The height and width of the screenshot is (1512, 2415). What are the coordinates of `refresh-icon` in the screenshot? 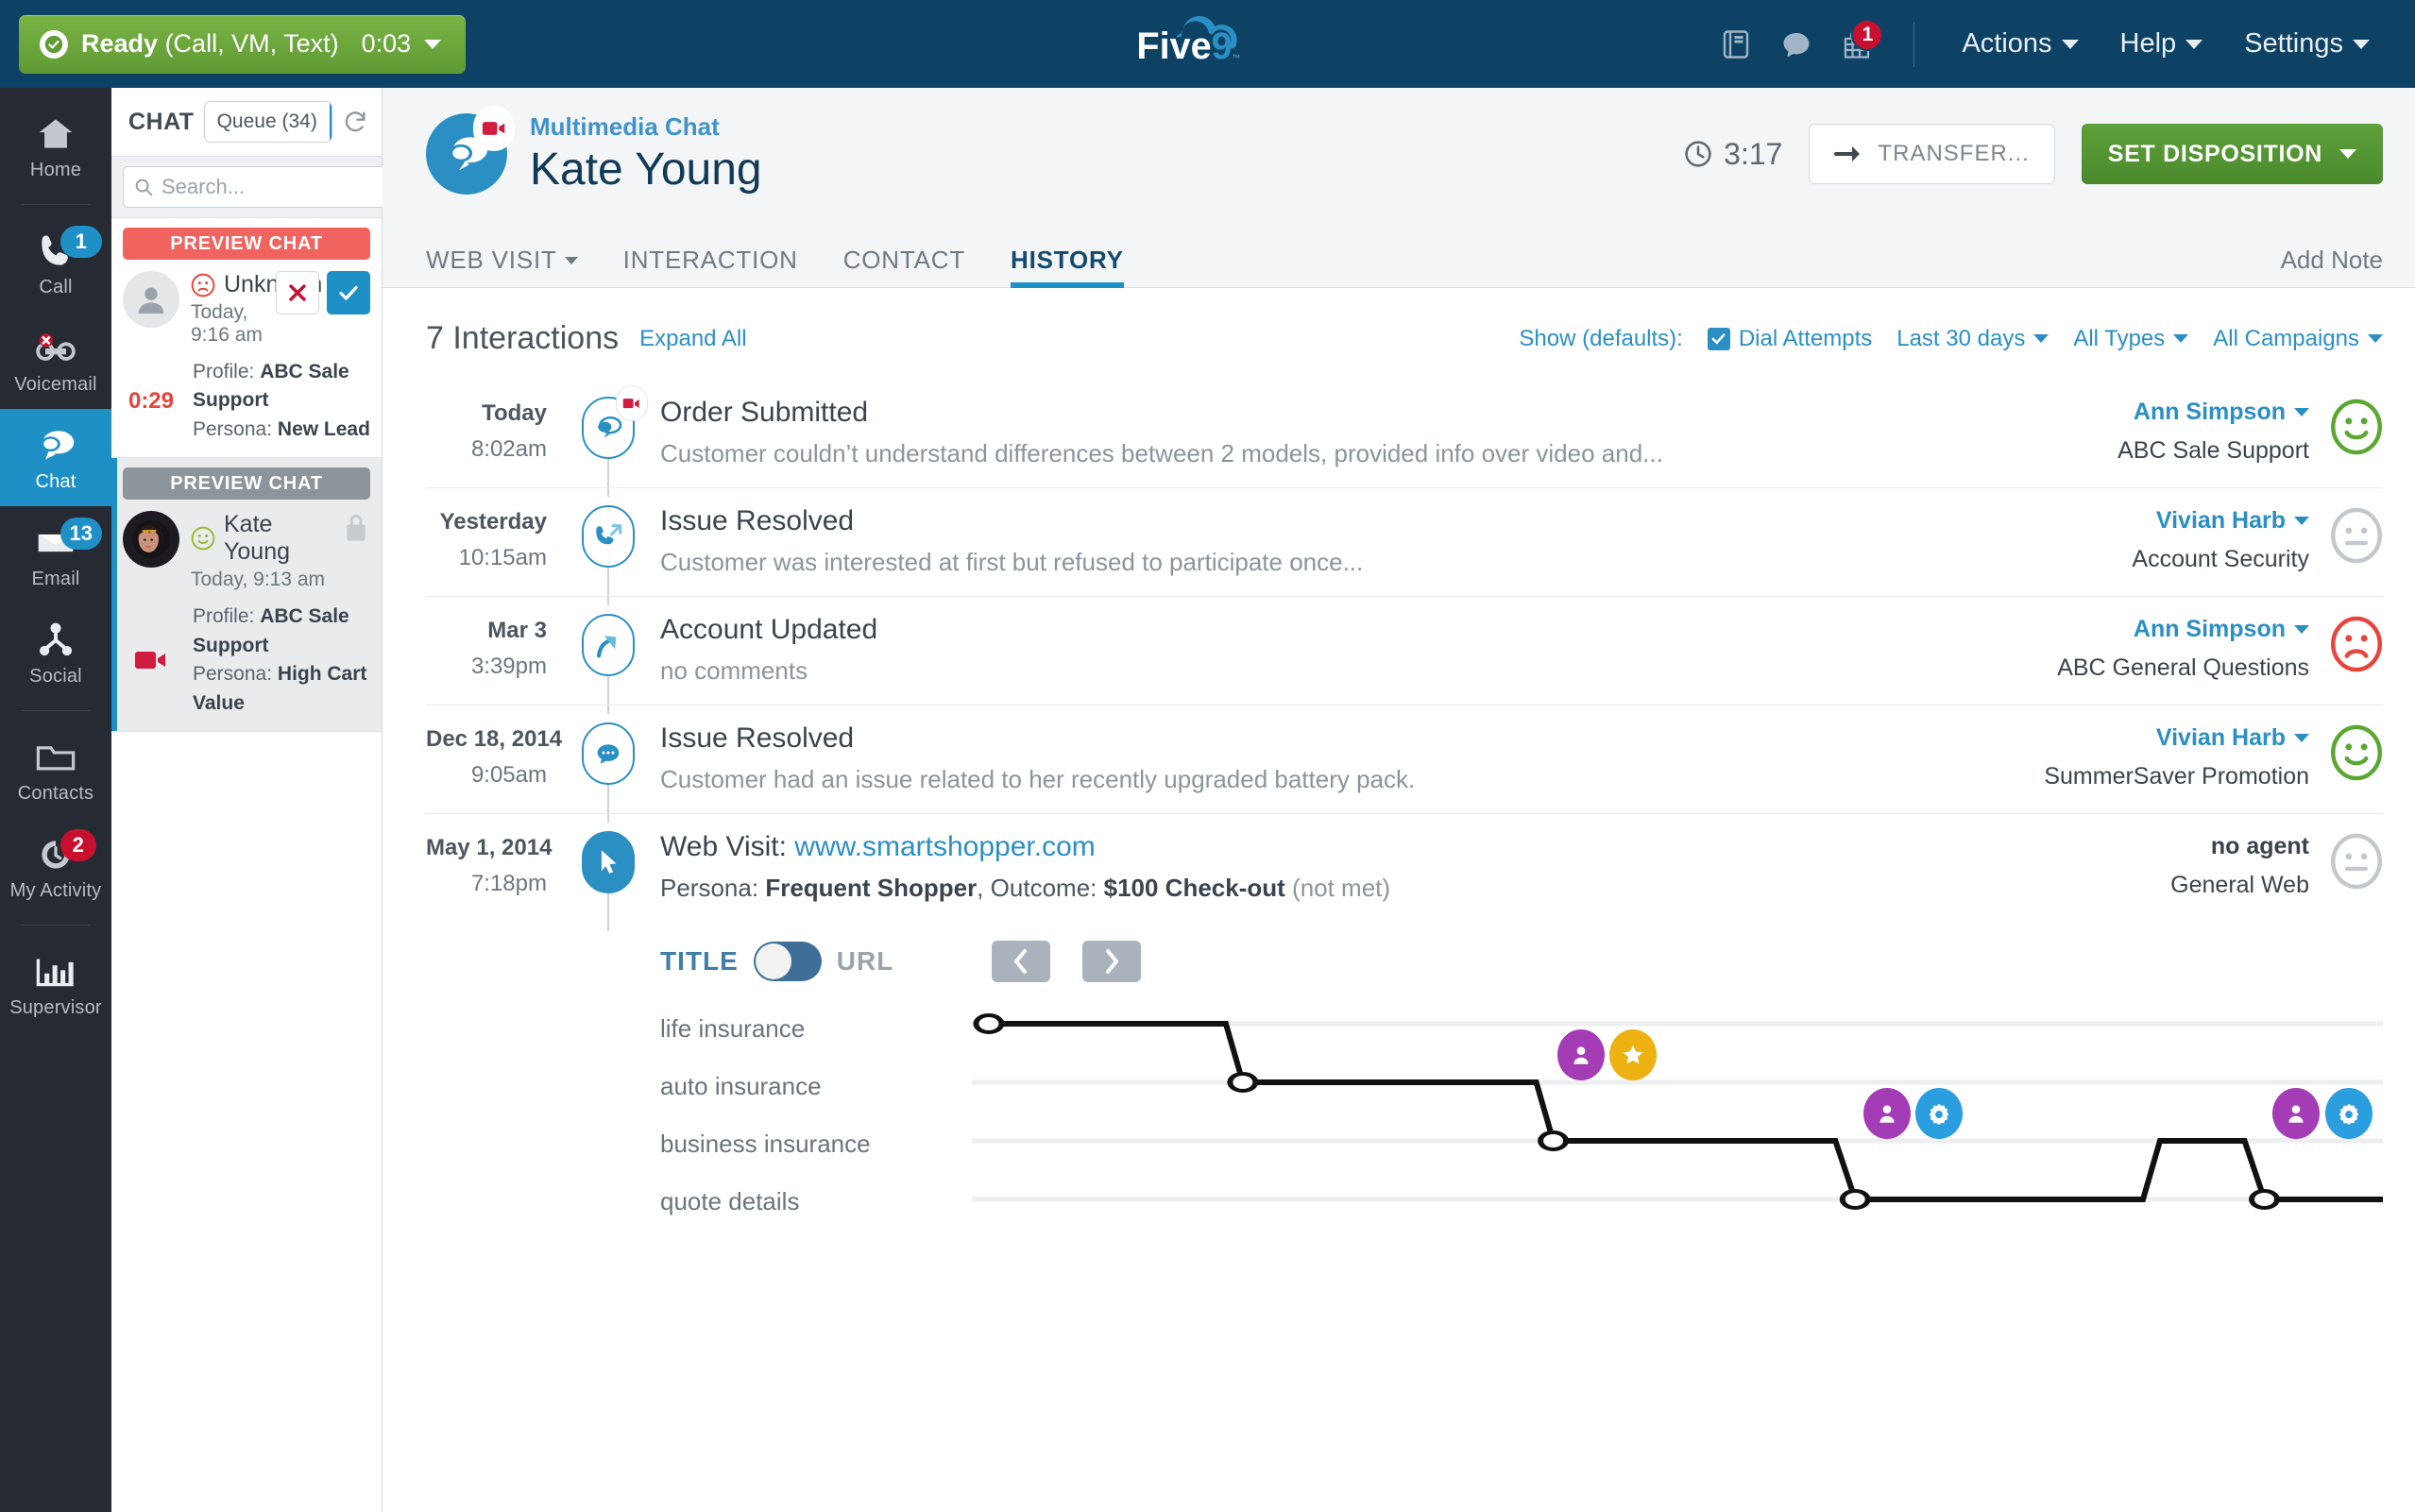 It's located at (355, 122).